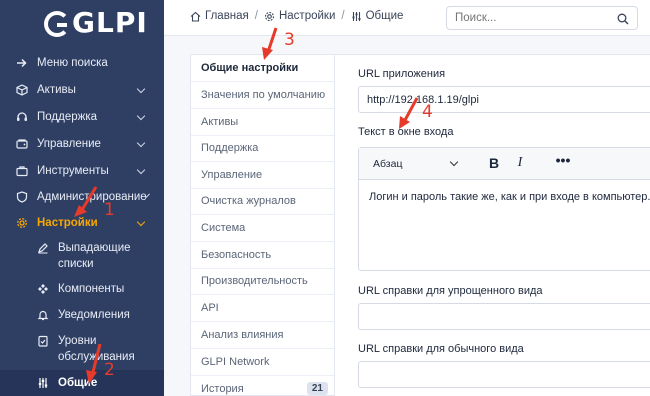  Describe the element at coordinates (195, 16) in the screenshot. I see `home-icon` at that location.